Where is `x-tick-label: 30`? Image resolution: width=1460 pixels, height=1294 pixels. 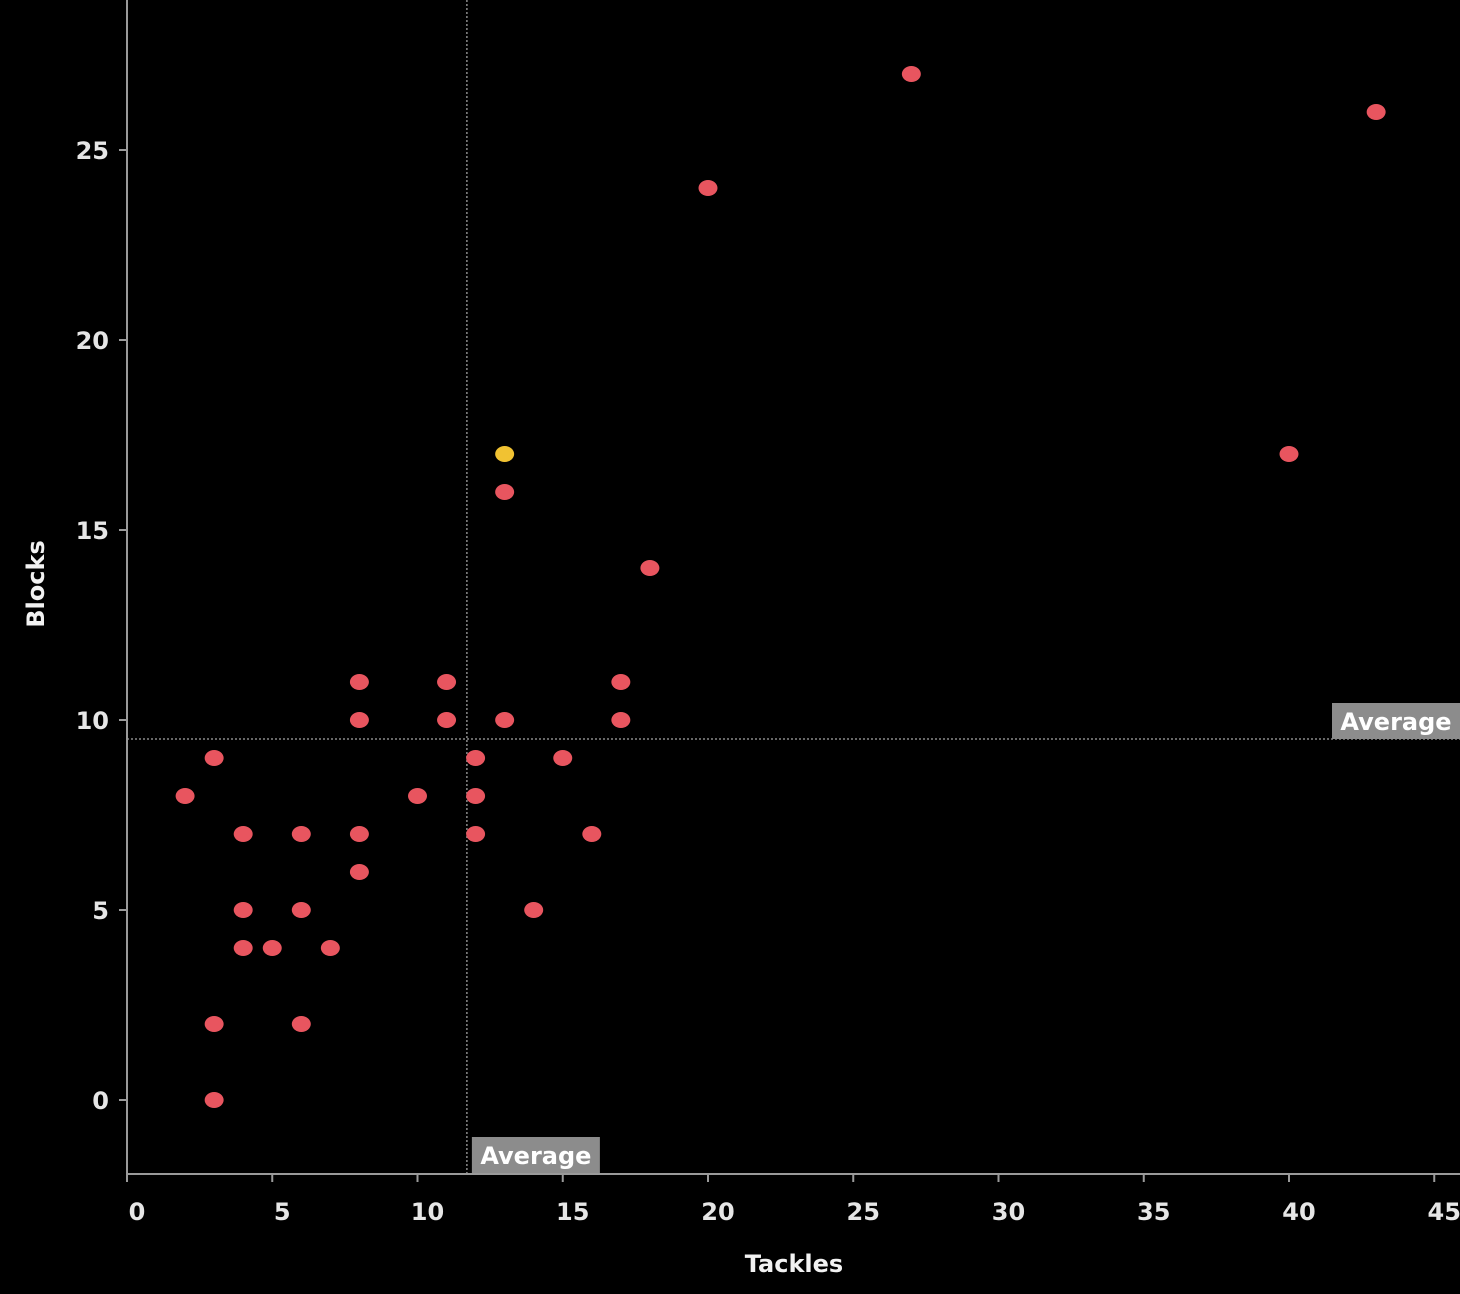 x-tick-label: 30 is located at coordinates (1008, 1212).